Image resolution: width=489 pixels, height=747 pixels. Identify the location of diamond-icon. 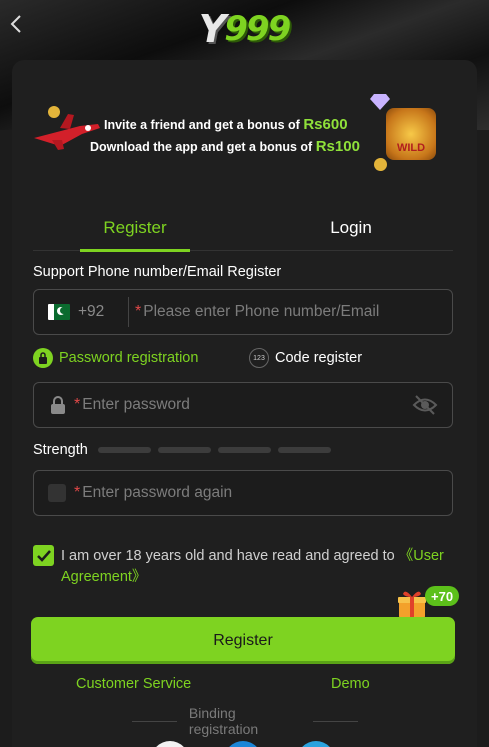
(380, 102).